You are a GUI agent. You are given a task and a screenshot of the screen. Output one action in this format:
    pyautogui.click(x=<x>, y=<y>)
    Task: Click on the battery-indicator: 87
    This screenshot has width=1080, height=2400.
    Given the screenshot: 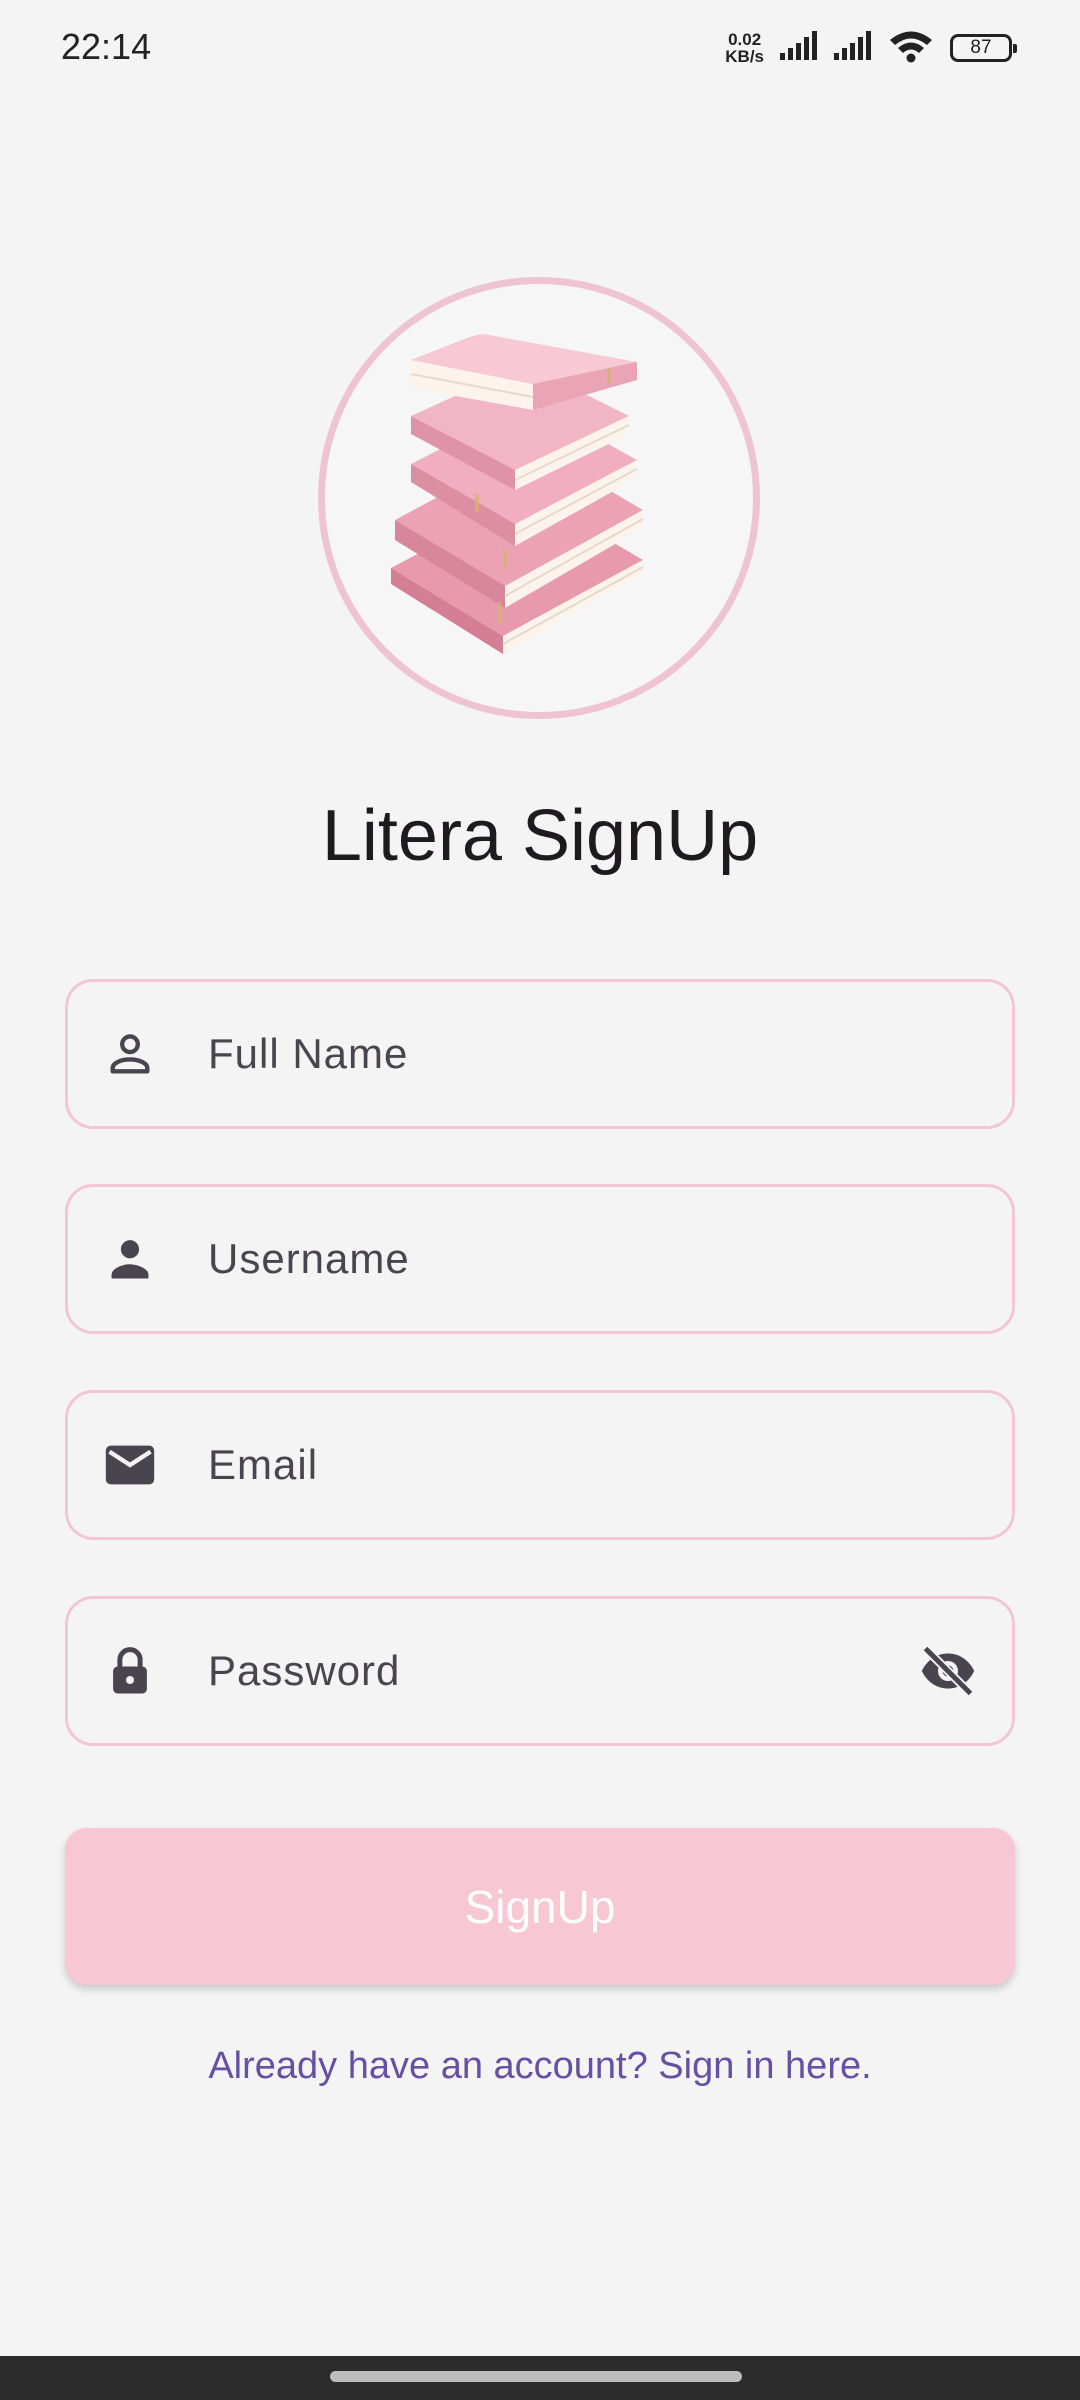 What is the action you would take?
    pyautogui.click(x=983, y=48)
    